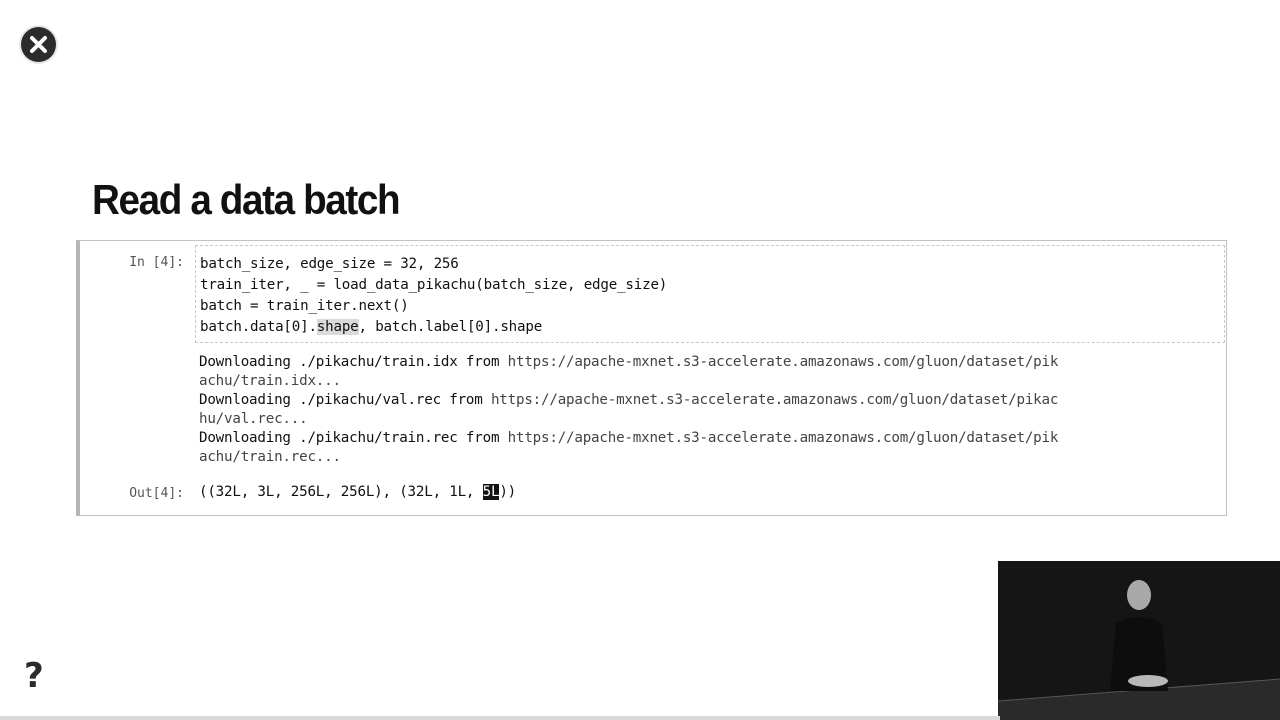 The width and height of the screenshot is (1280, 720). What do you see at coordinates (507, 492) in the screenshot?
I see `output-post: ))` at bounding box center [507, 492].